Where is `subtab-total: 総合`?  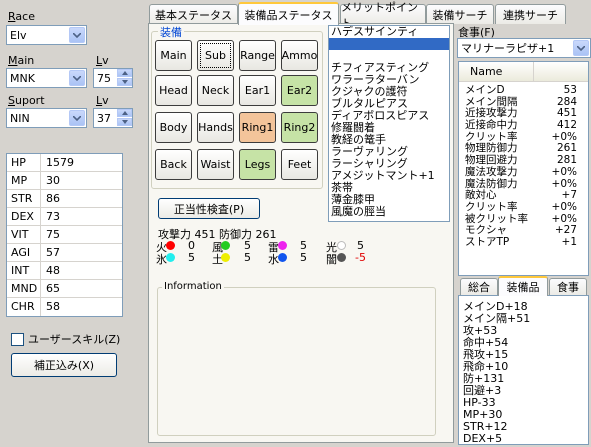 subtab-total: 総合 is located at coordinates (479, 286).